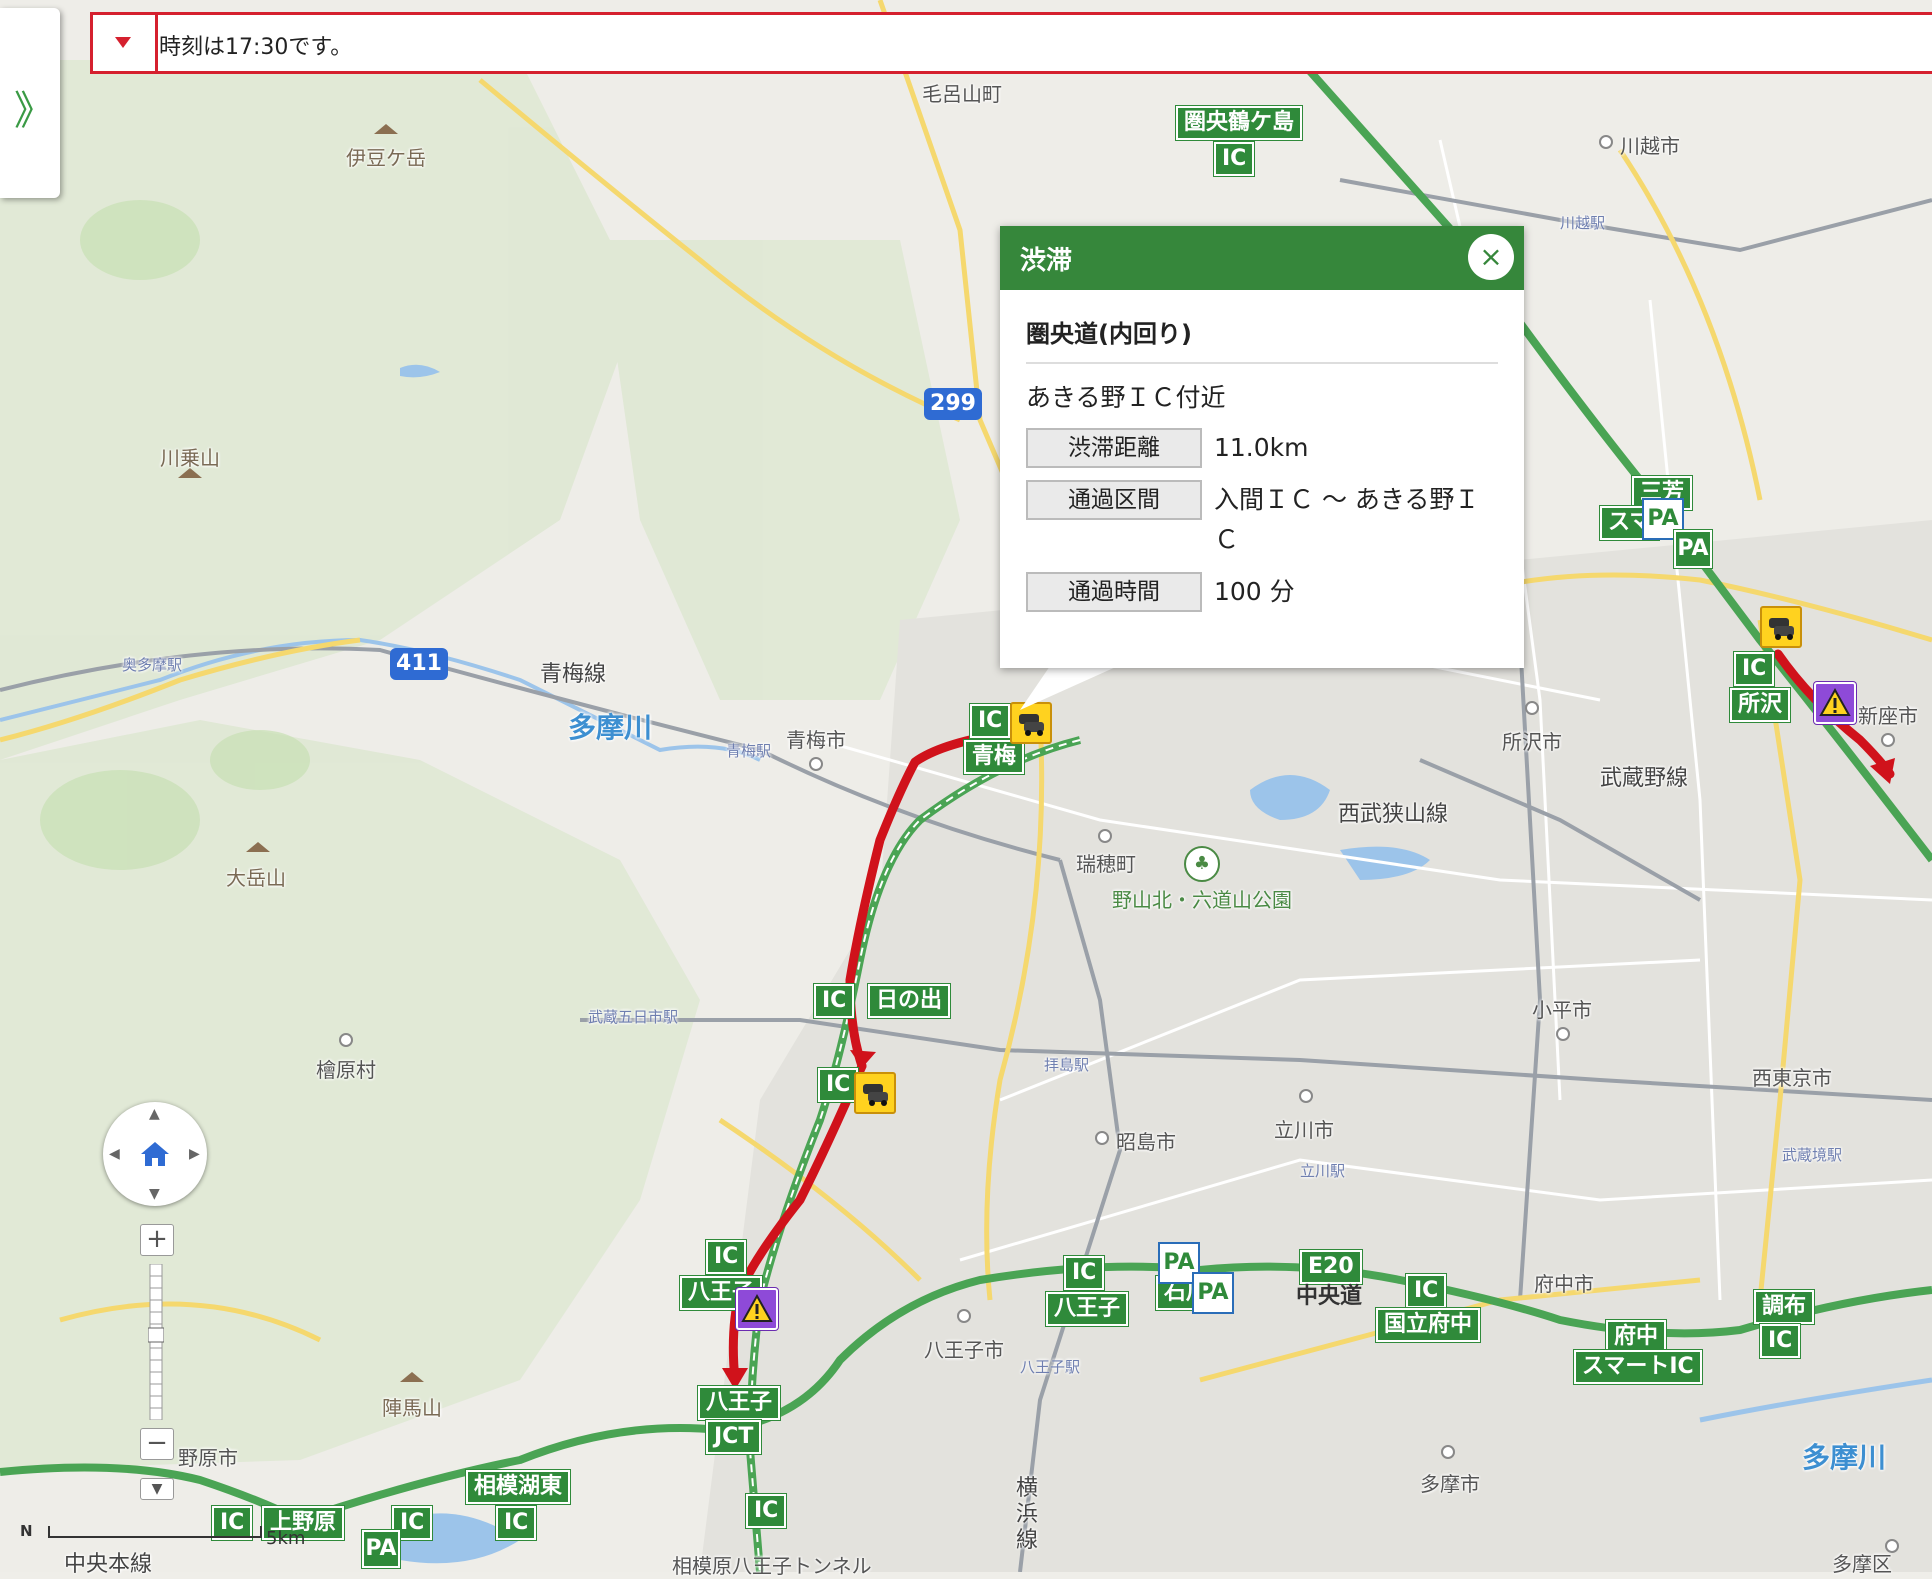 This screenshot has width=1932, height=1579. I want to click on congestion-location: あきる野ＩＣ付近, so click(1126, 397).